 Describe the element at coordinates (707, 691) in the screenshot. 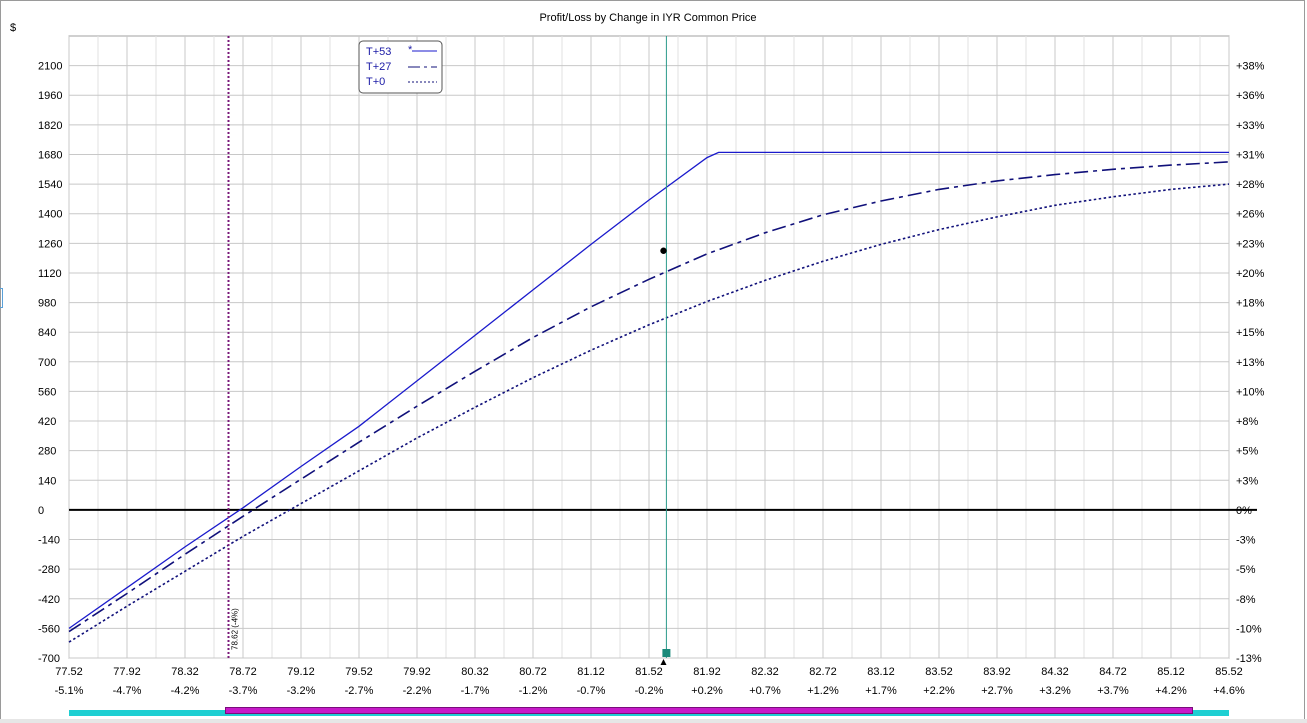

I see `x-percent-tick-label: +0.2%` at that location.